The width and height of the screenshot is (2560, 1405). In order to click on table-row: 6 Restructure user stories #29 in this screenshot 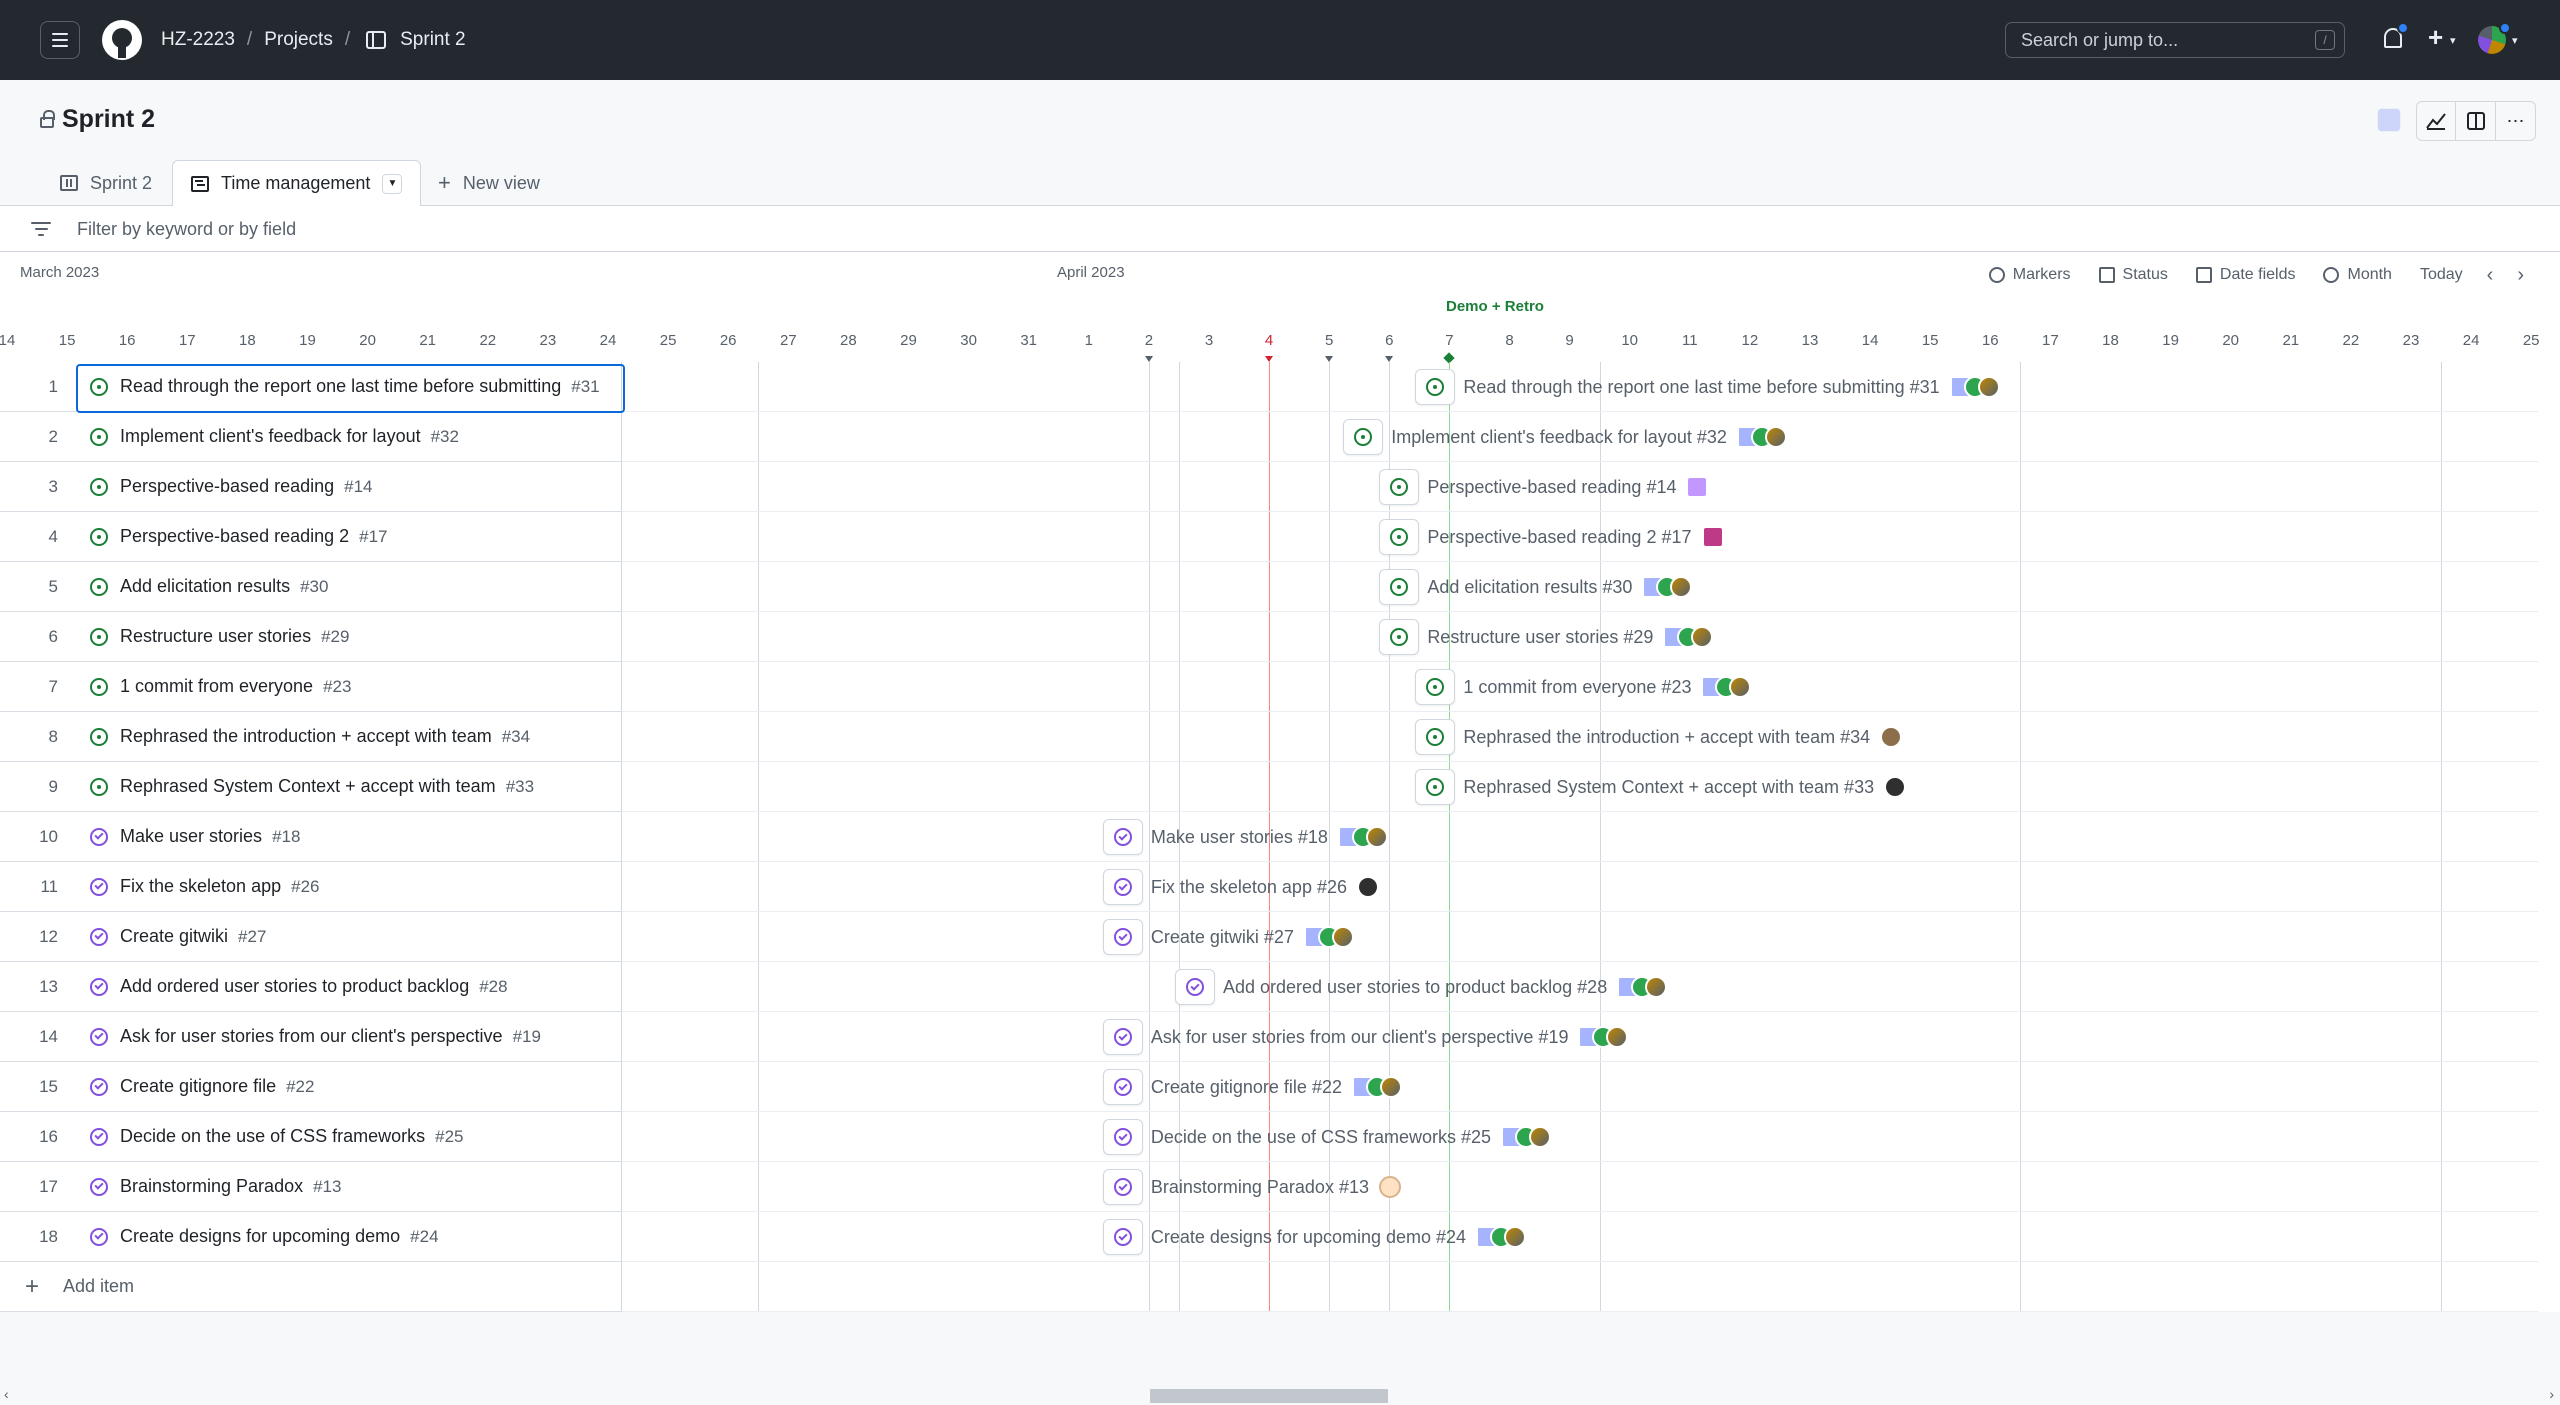, I will do `click(311, 637)`.